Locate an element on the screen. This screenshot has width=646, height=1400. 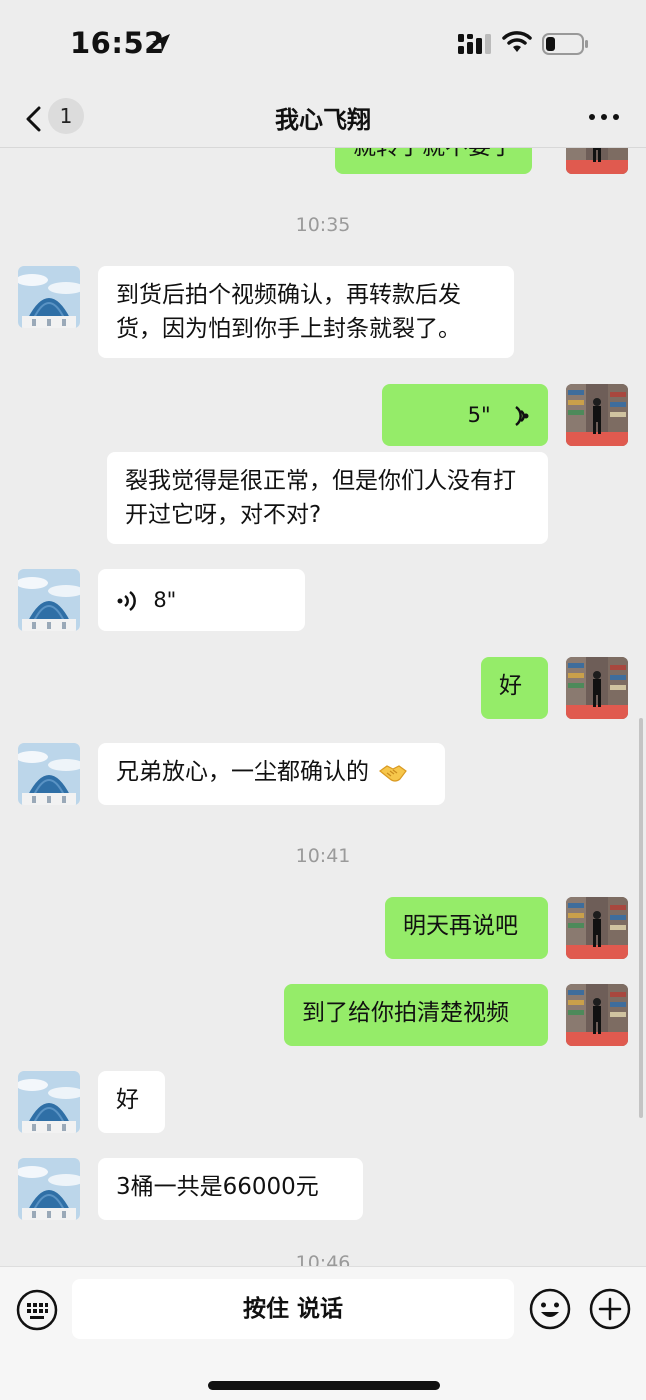
outgoing-voice-message: 5" is located at coordinates (465, 415).